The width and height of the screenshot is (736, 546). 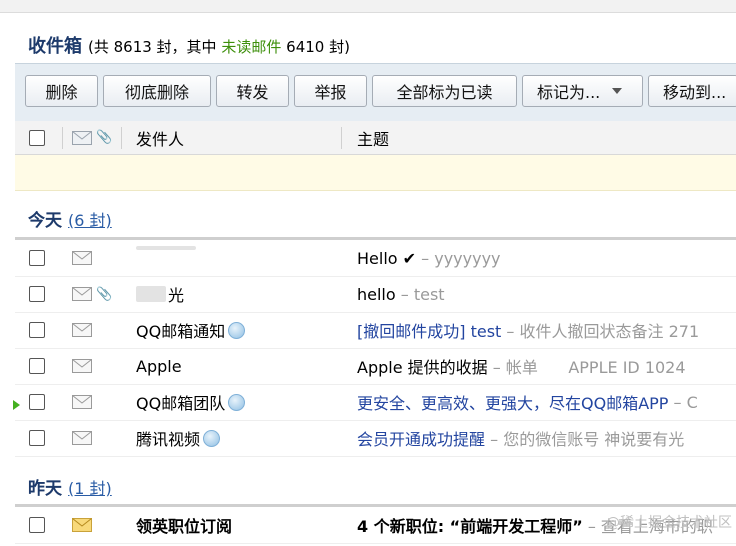 What do you see at coordinates (45, 221) in the screenshot?
I see `group-today-label: 今天` at bounding box center [45, 221].